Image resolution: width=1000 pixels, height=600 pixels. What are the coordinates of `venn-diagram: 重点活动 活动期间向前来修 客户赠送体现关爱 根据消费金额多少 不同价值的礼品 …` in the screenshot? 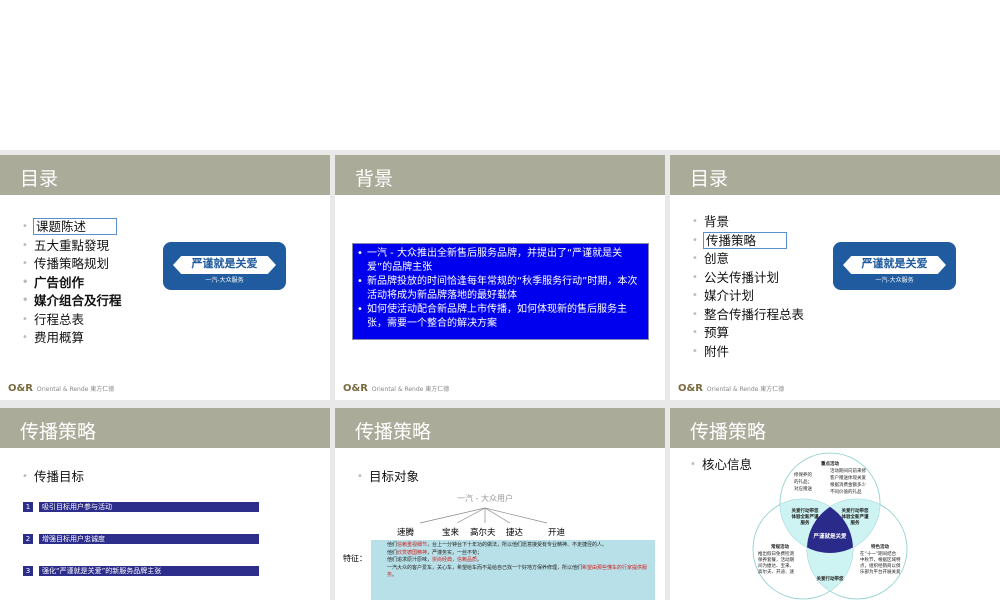 It's located at (830, 526).